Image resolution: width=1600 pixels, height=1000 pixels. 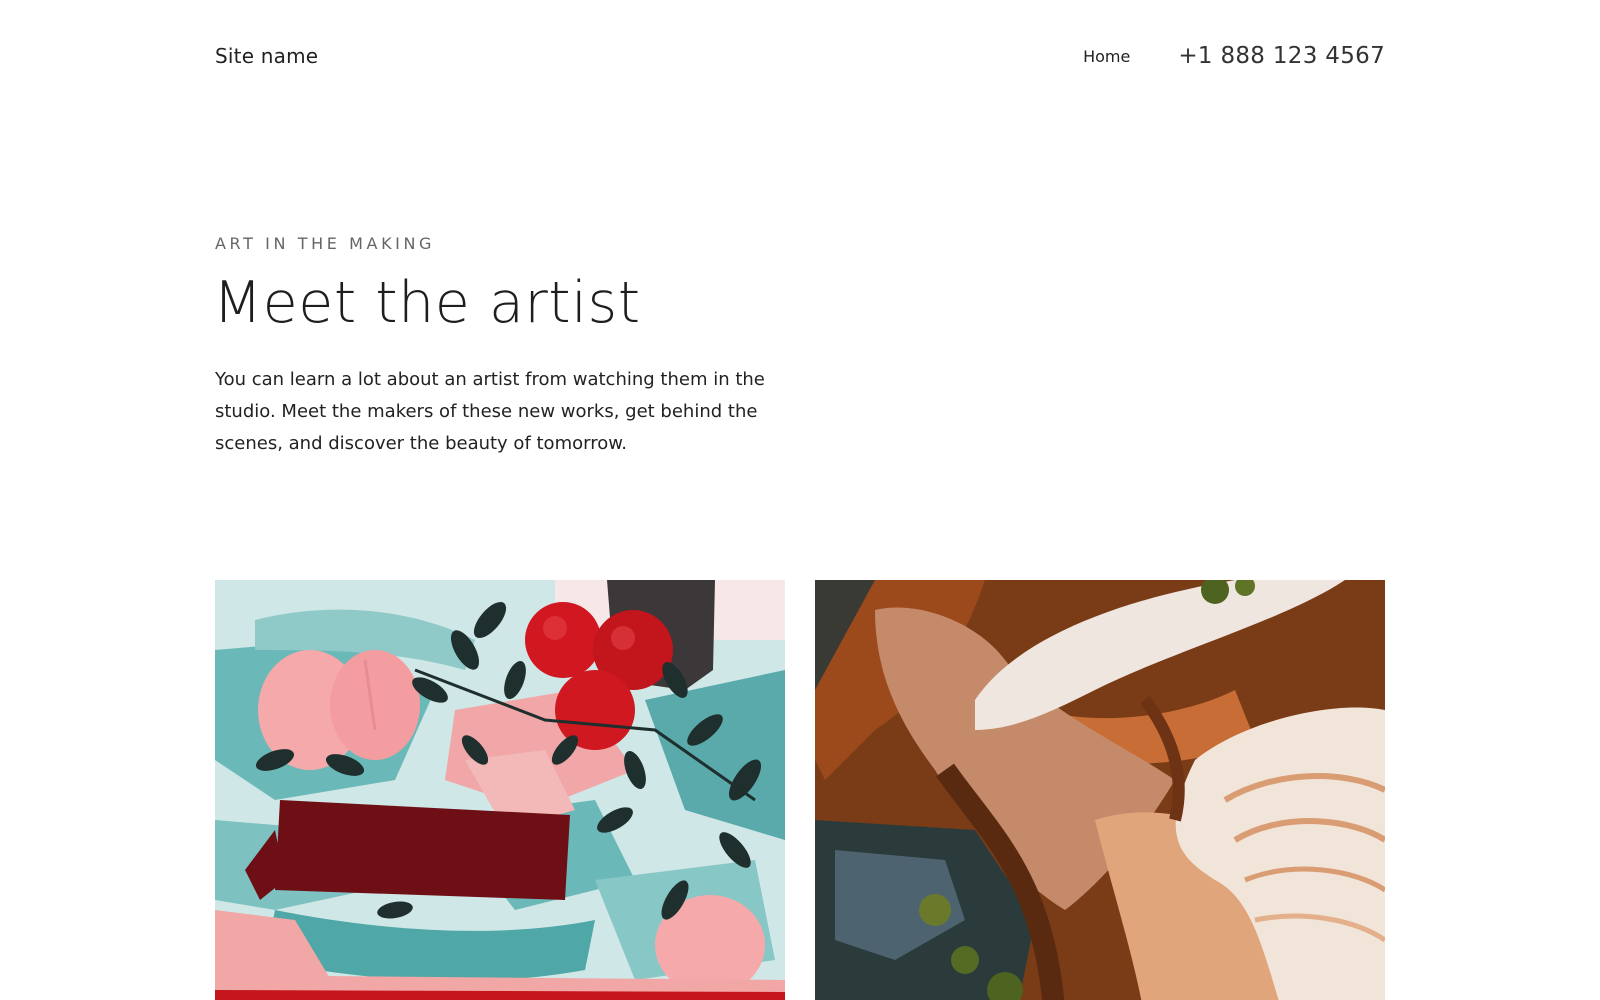 I want to click on floral-painting-image, so click(x=500, y=790).